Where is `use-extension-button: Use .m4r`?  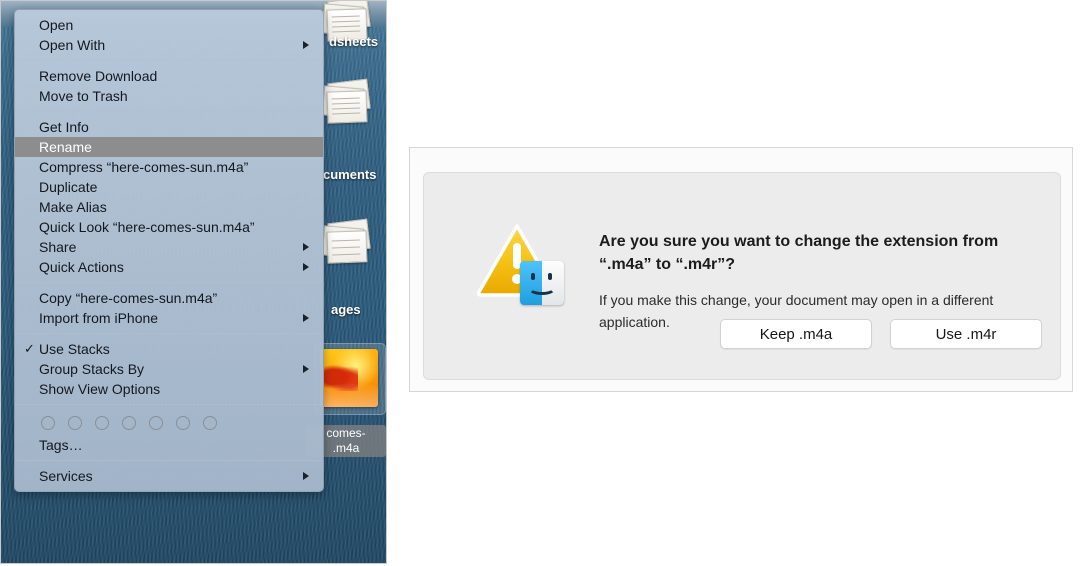 use-extension-button: Use .m4r is located at coordinates (966, 334).